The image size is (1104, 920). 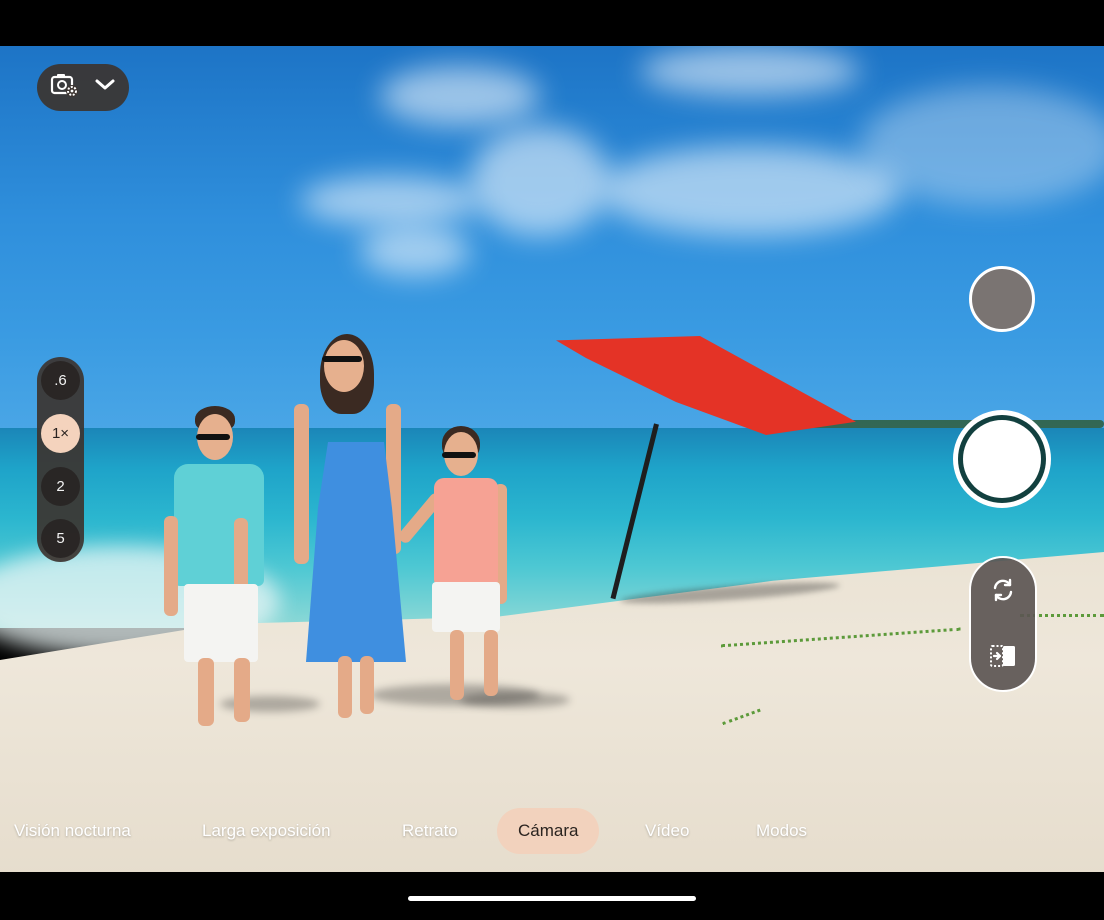 What do you see at coordinates (60, 538) in the screenshot?
I see `zoom-5-button: 5` at bounding box center [60, 538].